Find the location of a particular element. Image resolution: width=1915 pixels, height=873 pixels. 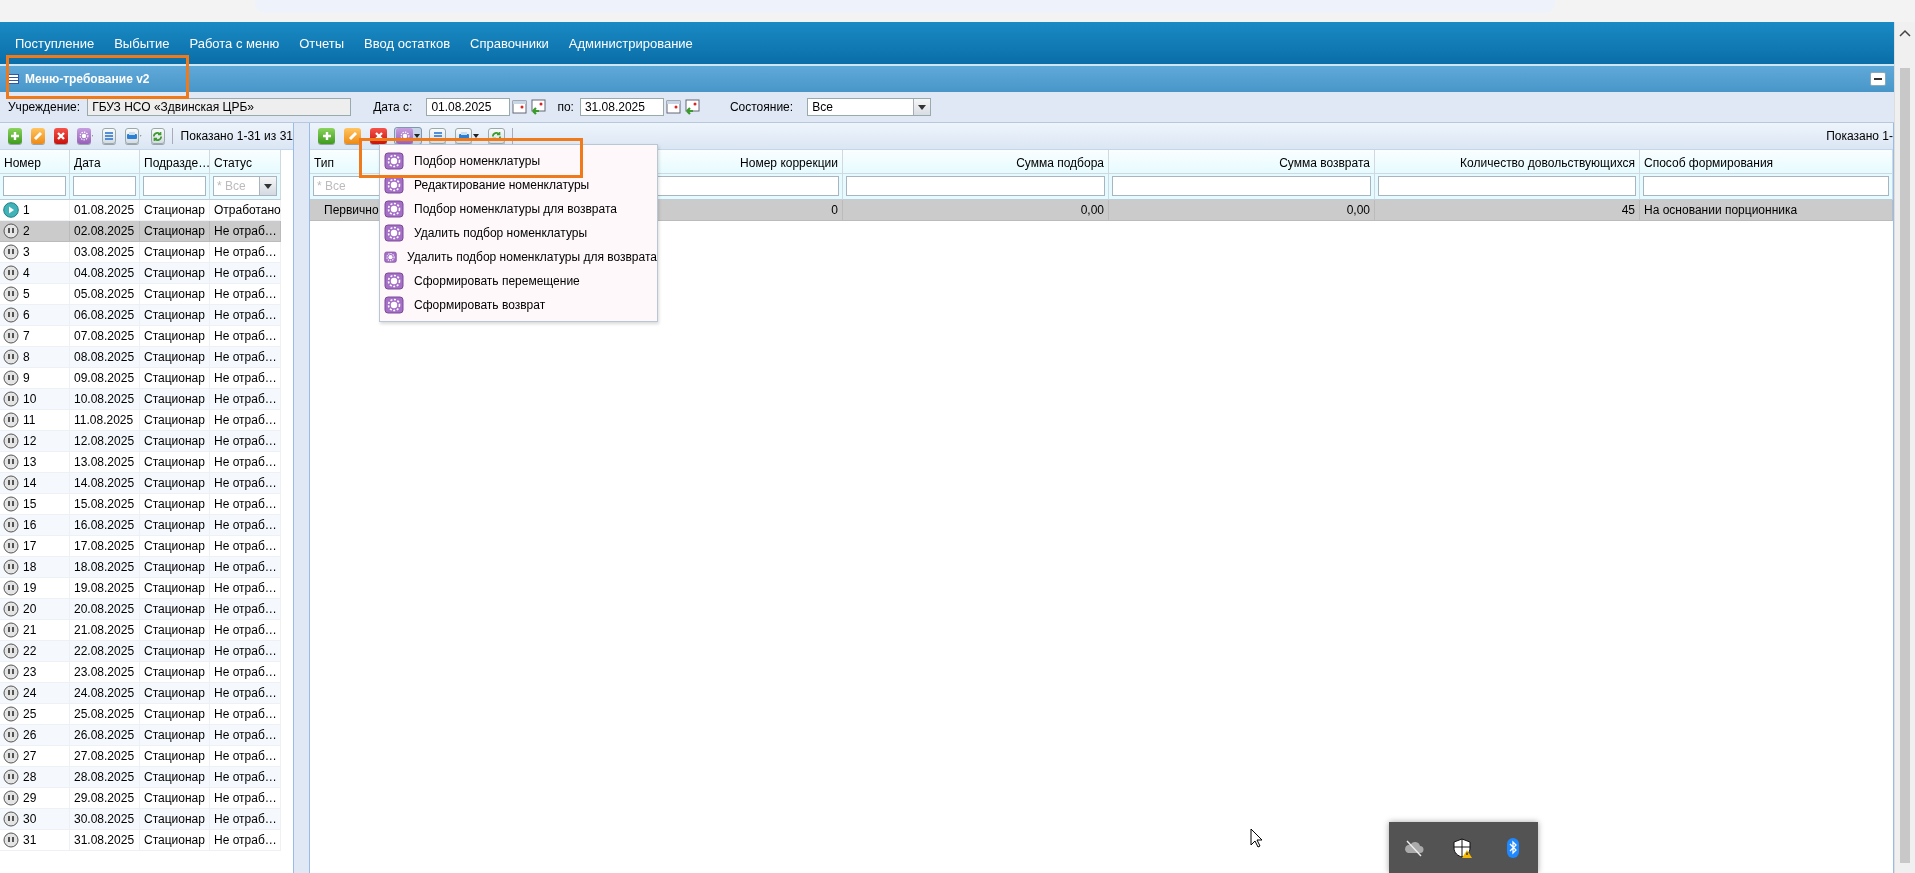

row-number: 28 is located at coordinates (30, 777).